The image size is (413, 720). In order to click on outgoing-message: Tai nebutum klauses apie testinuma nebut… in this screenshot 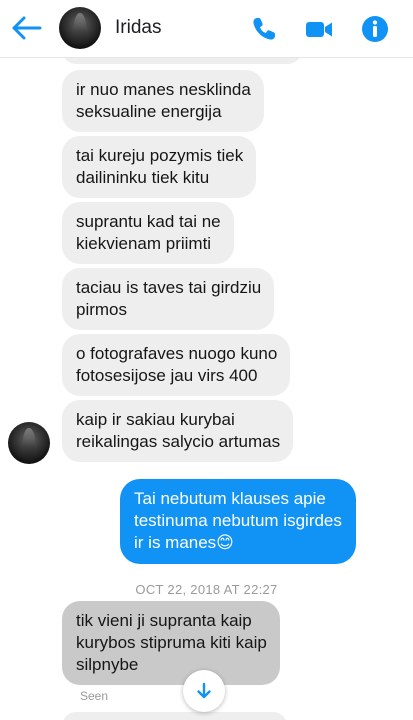, I will do `click(238, 521)`.